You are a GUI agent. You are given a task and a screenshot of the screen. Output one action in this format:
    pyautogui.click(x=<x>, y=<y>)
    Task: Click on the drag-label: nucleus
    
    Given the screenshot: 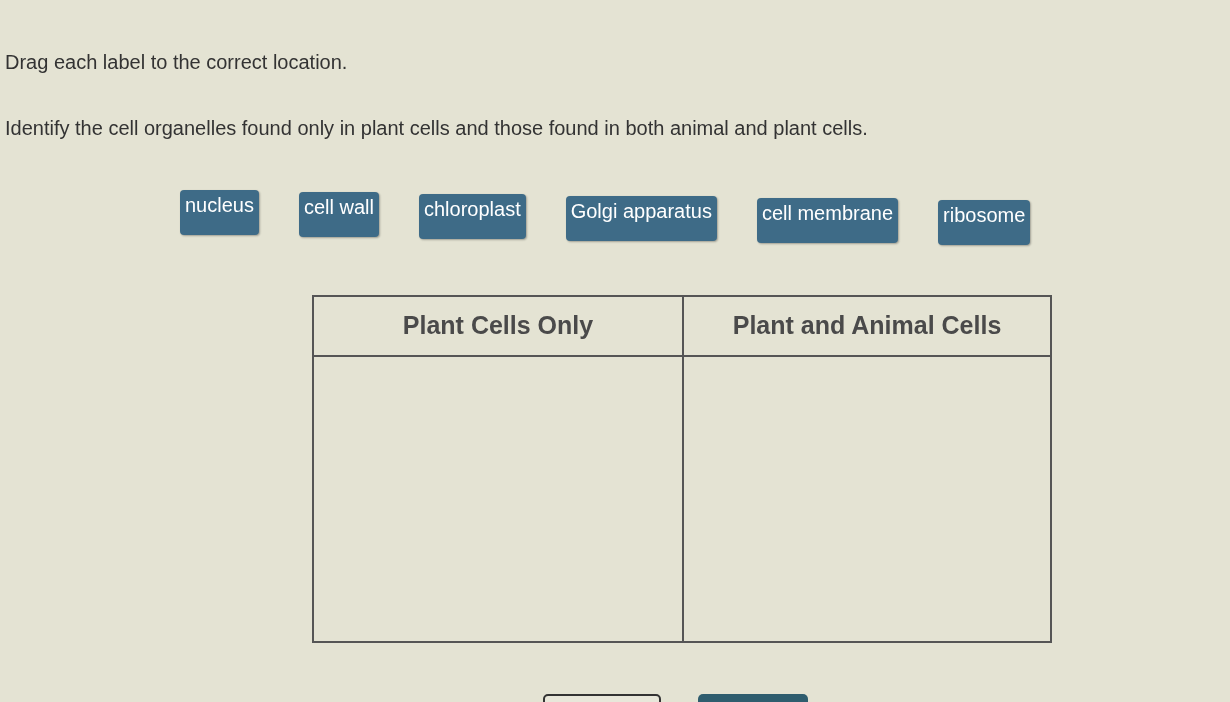 What is the action you would take?
    pyautogui.click(x=219, y=212)
    